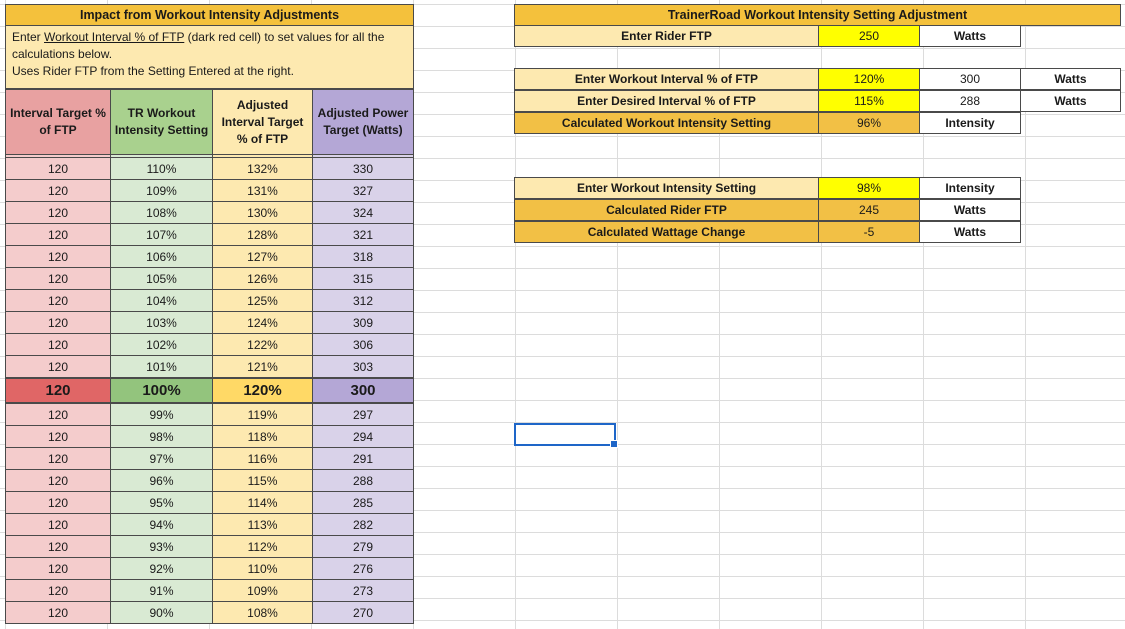  Describe the element at coordinates (363, 212) in the screenshot. I see `table-cell: 324` at that location.